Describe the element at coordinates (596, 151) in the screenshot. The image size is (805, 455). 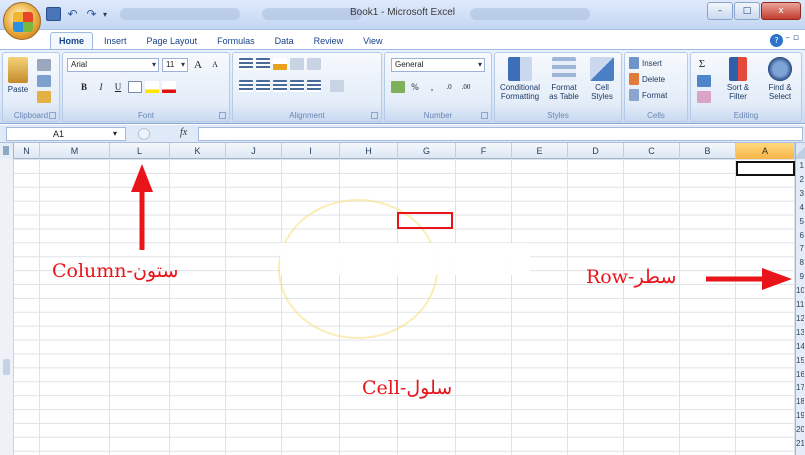
I see `column-header-d: D` at that location.